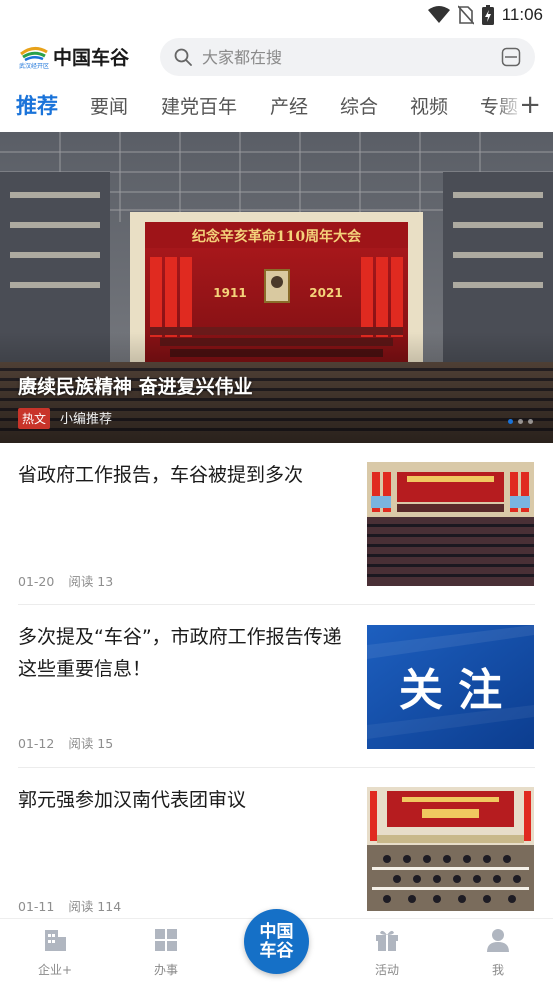 This screenshot has height=983, width=553. What do you see at coordinates (337, 57) in the screenshot?
I see `search-input` at bounding box center [337, 57].